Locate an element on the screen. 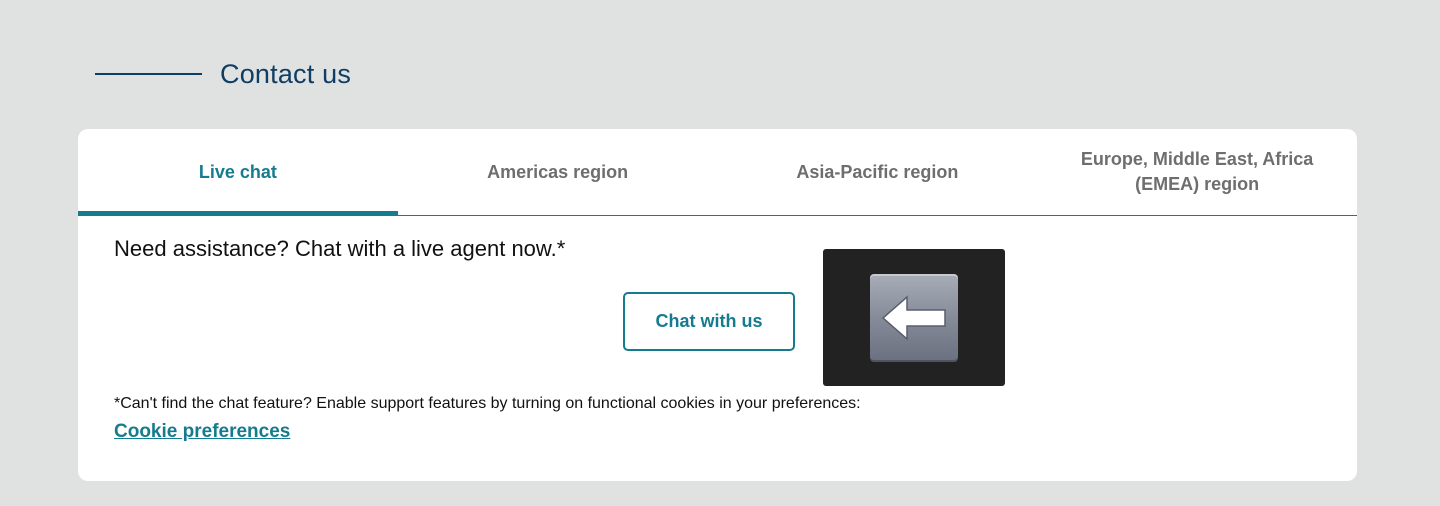 The width and height of the screenshot is (1440, 506). section-heading: Contact us is located at coordinates (223, 74).